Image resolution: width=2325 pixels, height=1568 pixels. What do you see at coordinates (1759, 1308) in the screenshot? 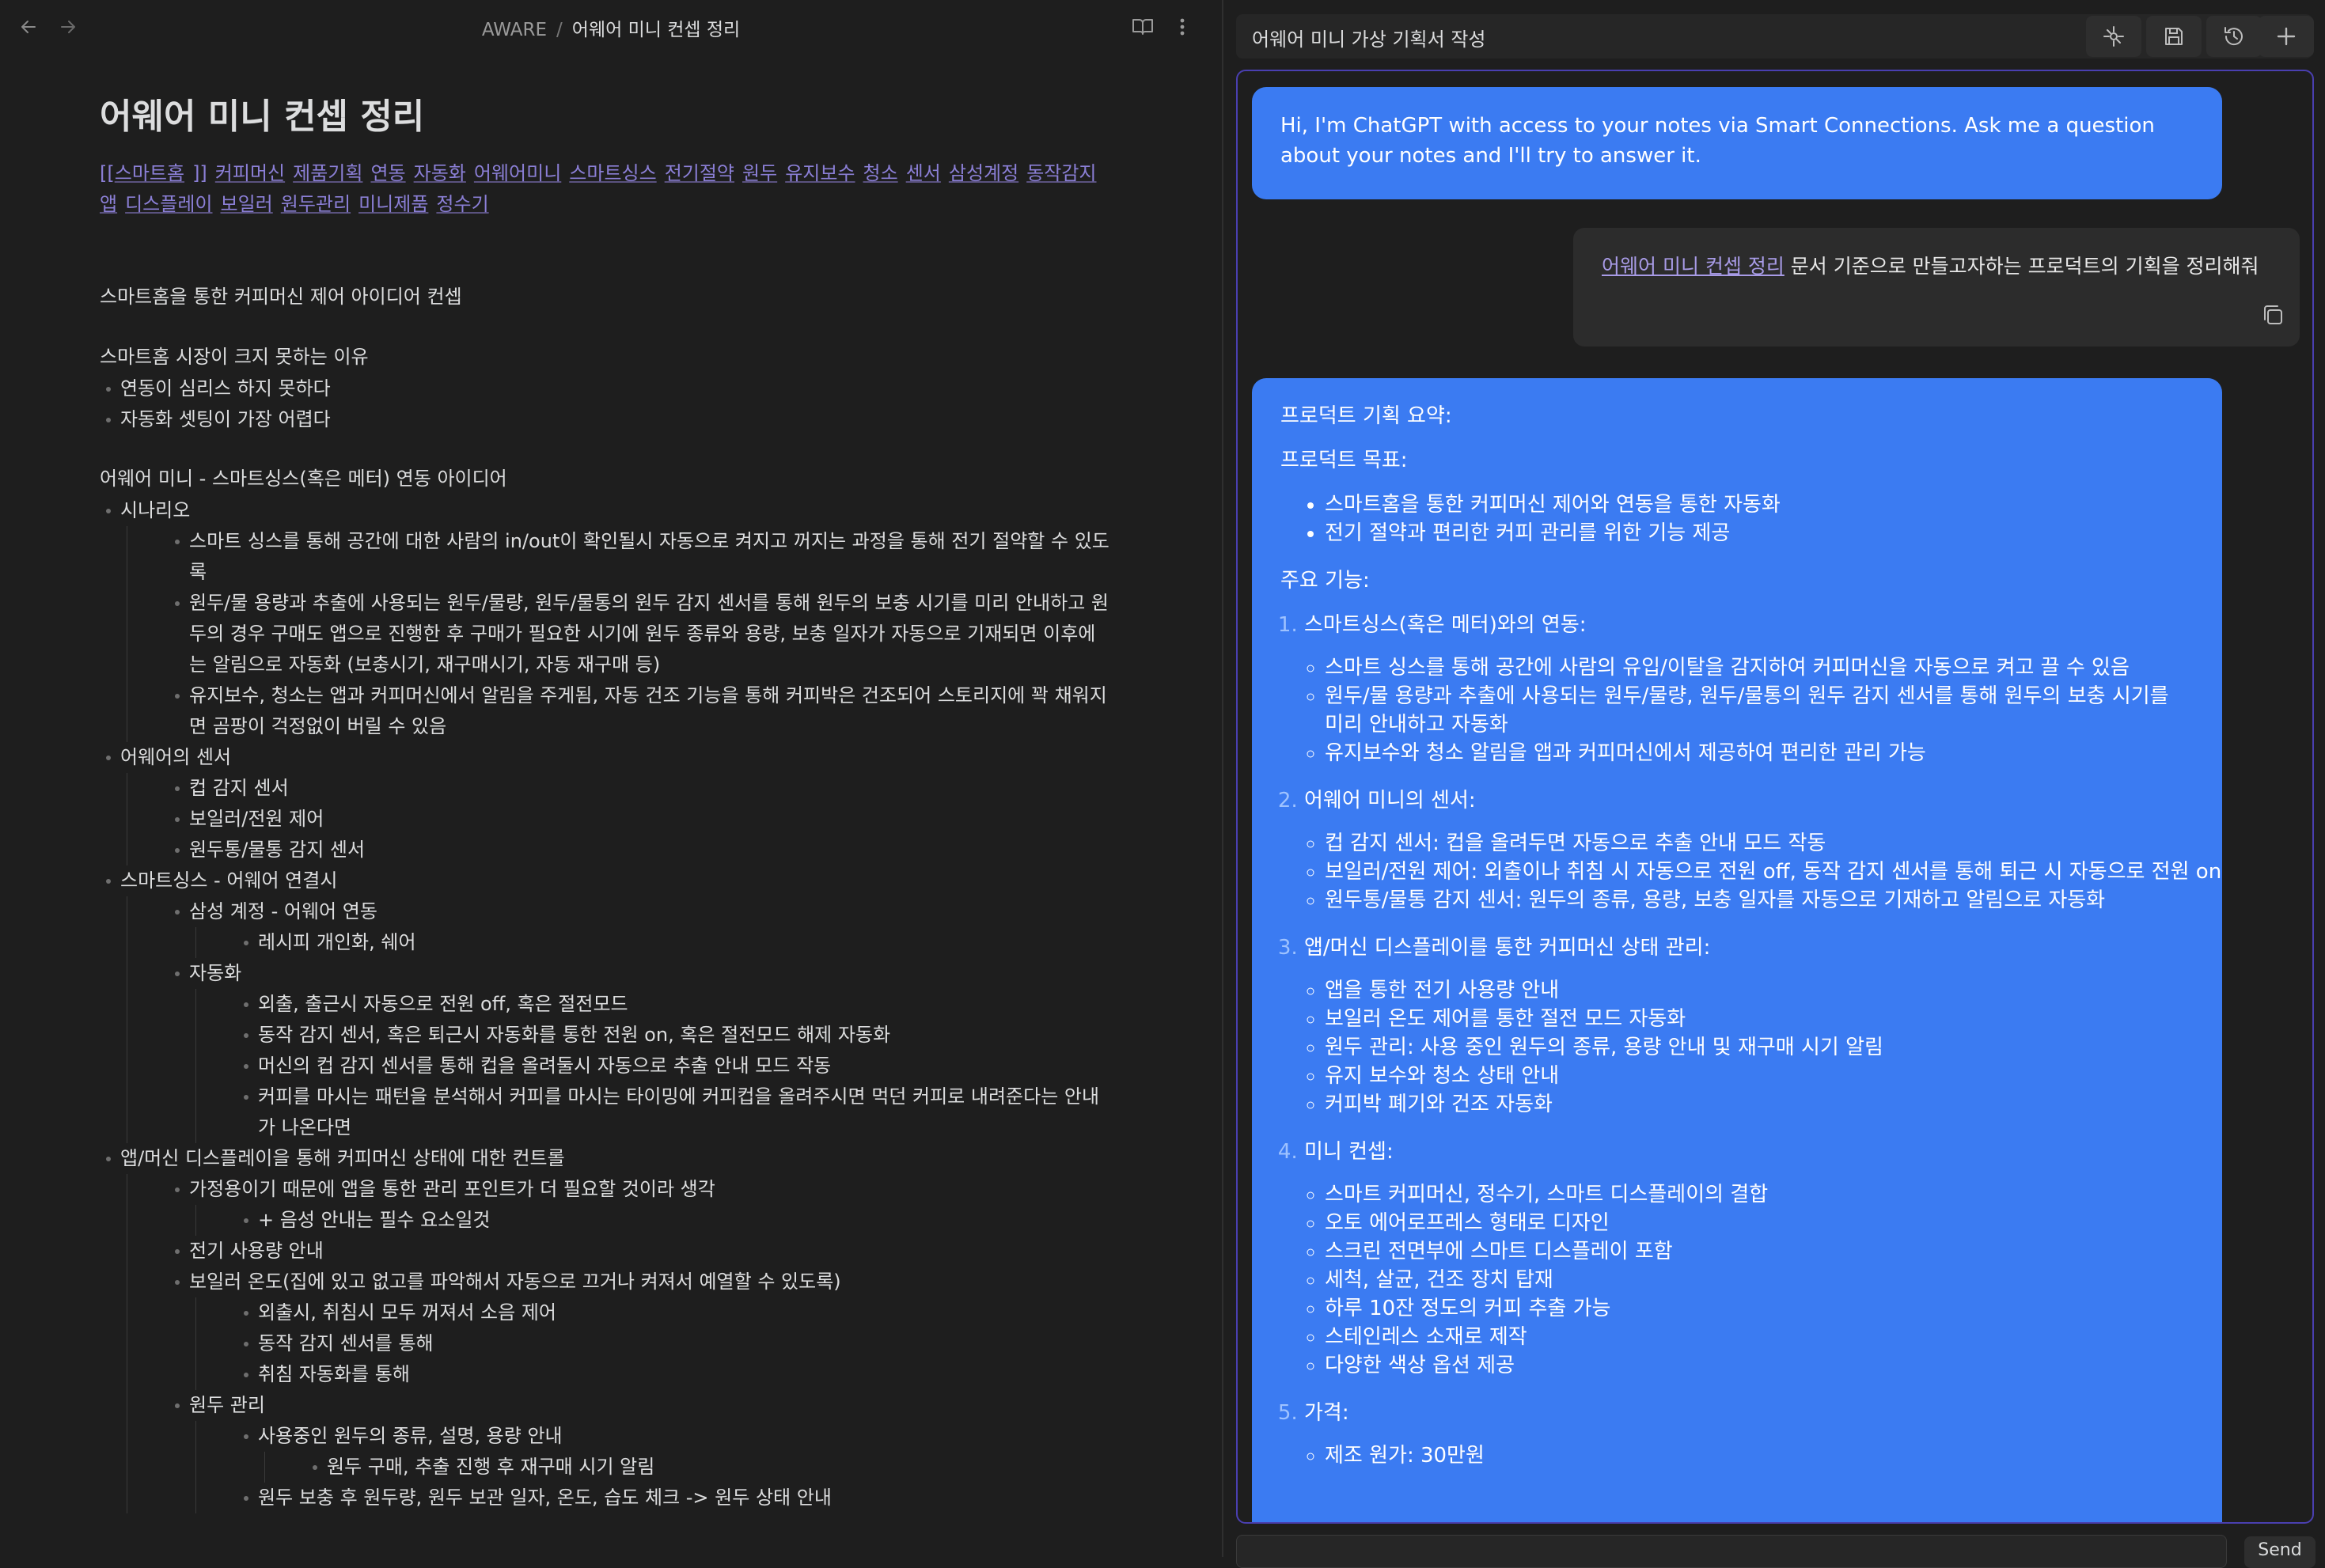
I see `list-item: 하루 10잔 정도의 커피 추출 가능` at bounding box center [1759, 1308].